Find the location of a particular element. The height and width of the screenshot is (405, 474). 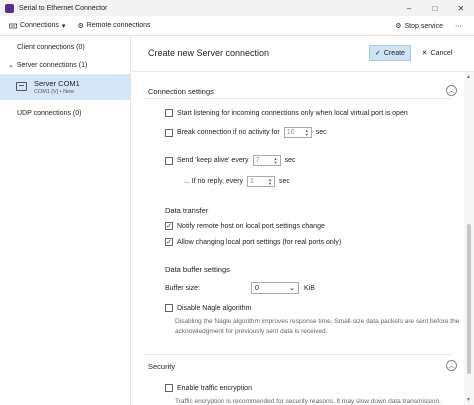

close-window-button: ✕ is located at coordinates (461, 8).